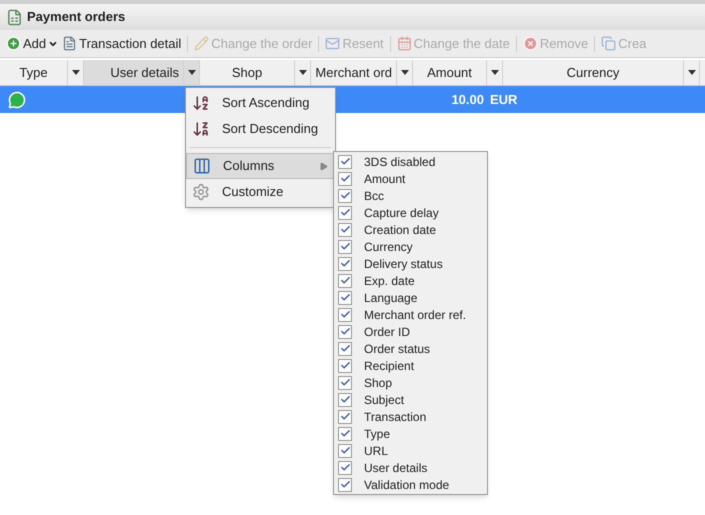  What do you see at coordinates (410, 382) in the screenshot?
I see `menu-item: Shop` at bounding box center [410, 382].